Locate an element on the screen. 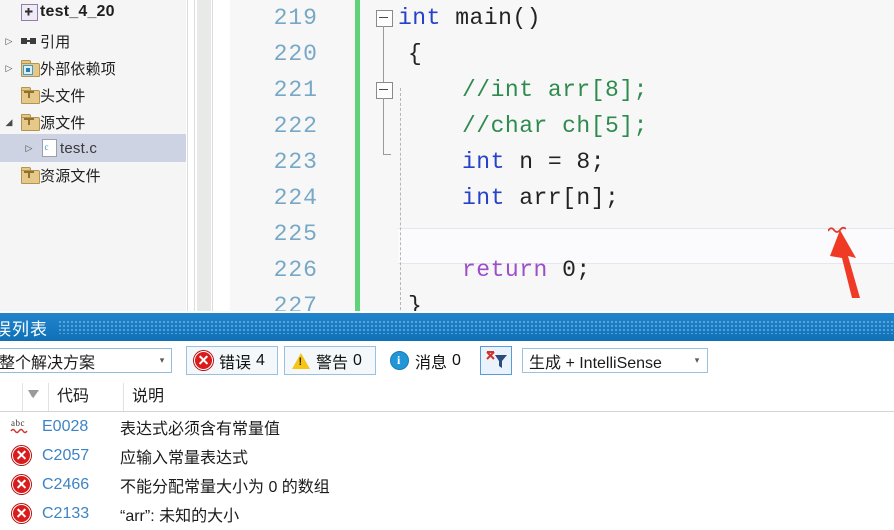 The width and height of the screenshot is (894, 530). code-line: 225 is located at coordinates (562, 234).